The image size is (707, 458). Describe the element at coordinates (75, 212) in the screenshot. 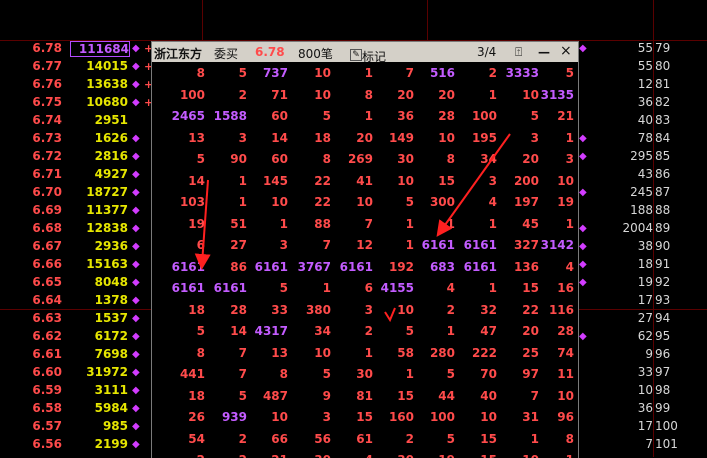

I see `bid-level-row: 6.69 11377 ◆` at that location.